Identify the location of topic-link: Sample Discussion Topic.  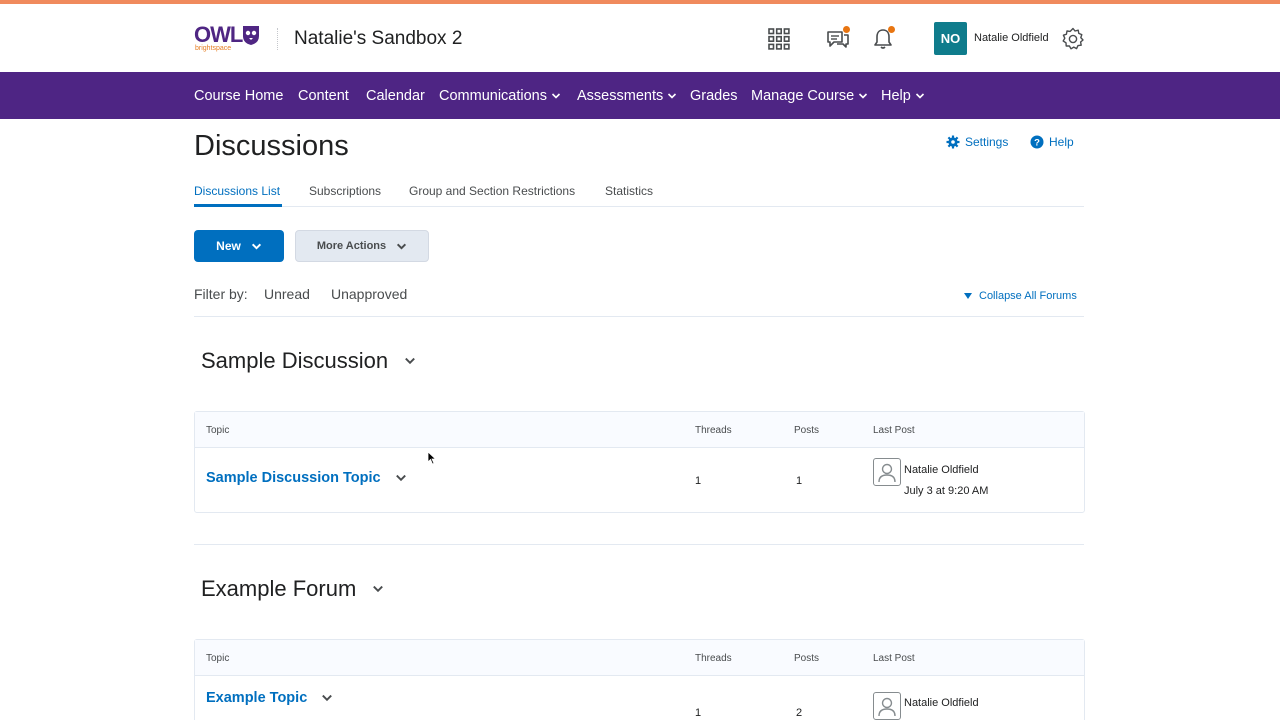
(306, 478).